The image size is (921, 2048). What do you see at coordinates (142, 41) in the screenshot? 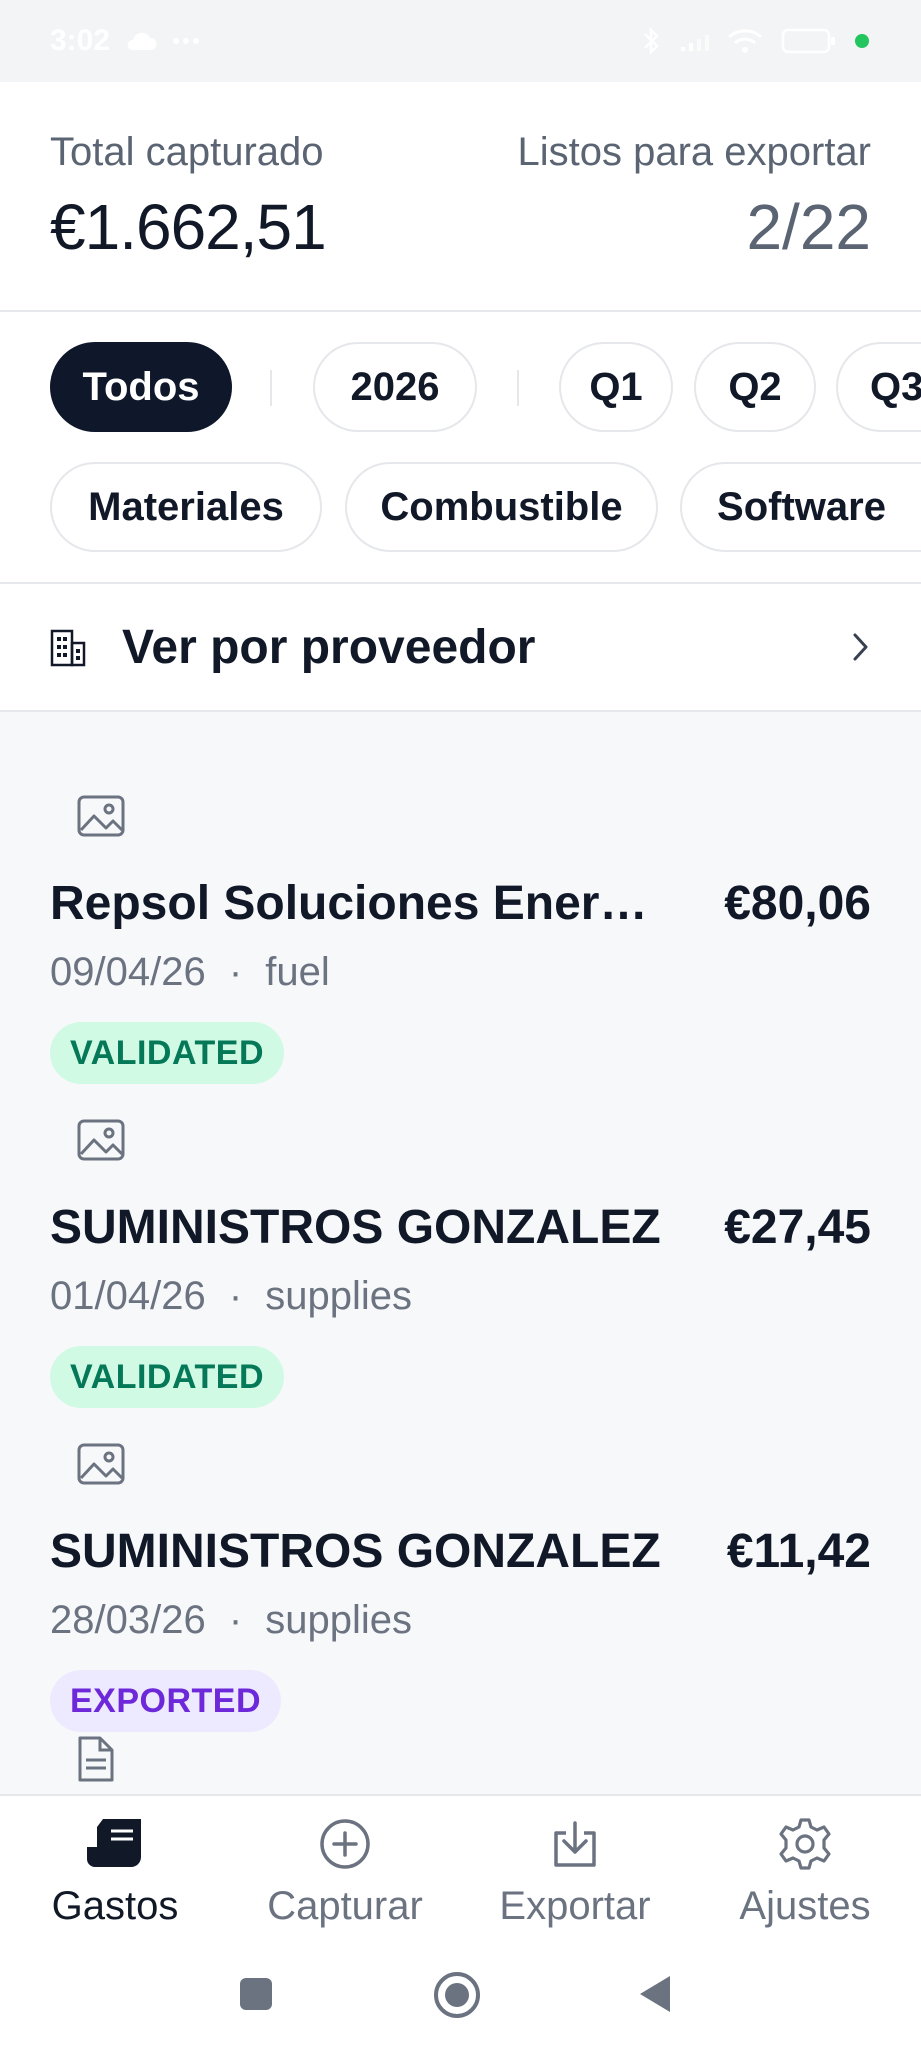
I see `cloud-icon` at bounding box center [142, 41].